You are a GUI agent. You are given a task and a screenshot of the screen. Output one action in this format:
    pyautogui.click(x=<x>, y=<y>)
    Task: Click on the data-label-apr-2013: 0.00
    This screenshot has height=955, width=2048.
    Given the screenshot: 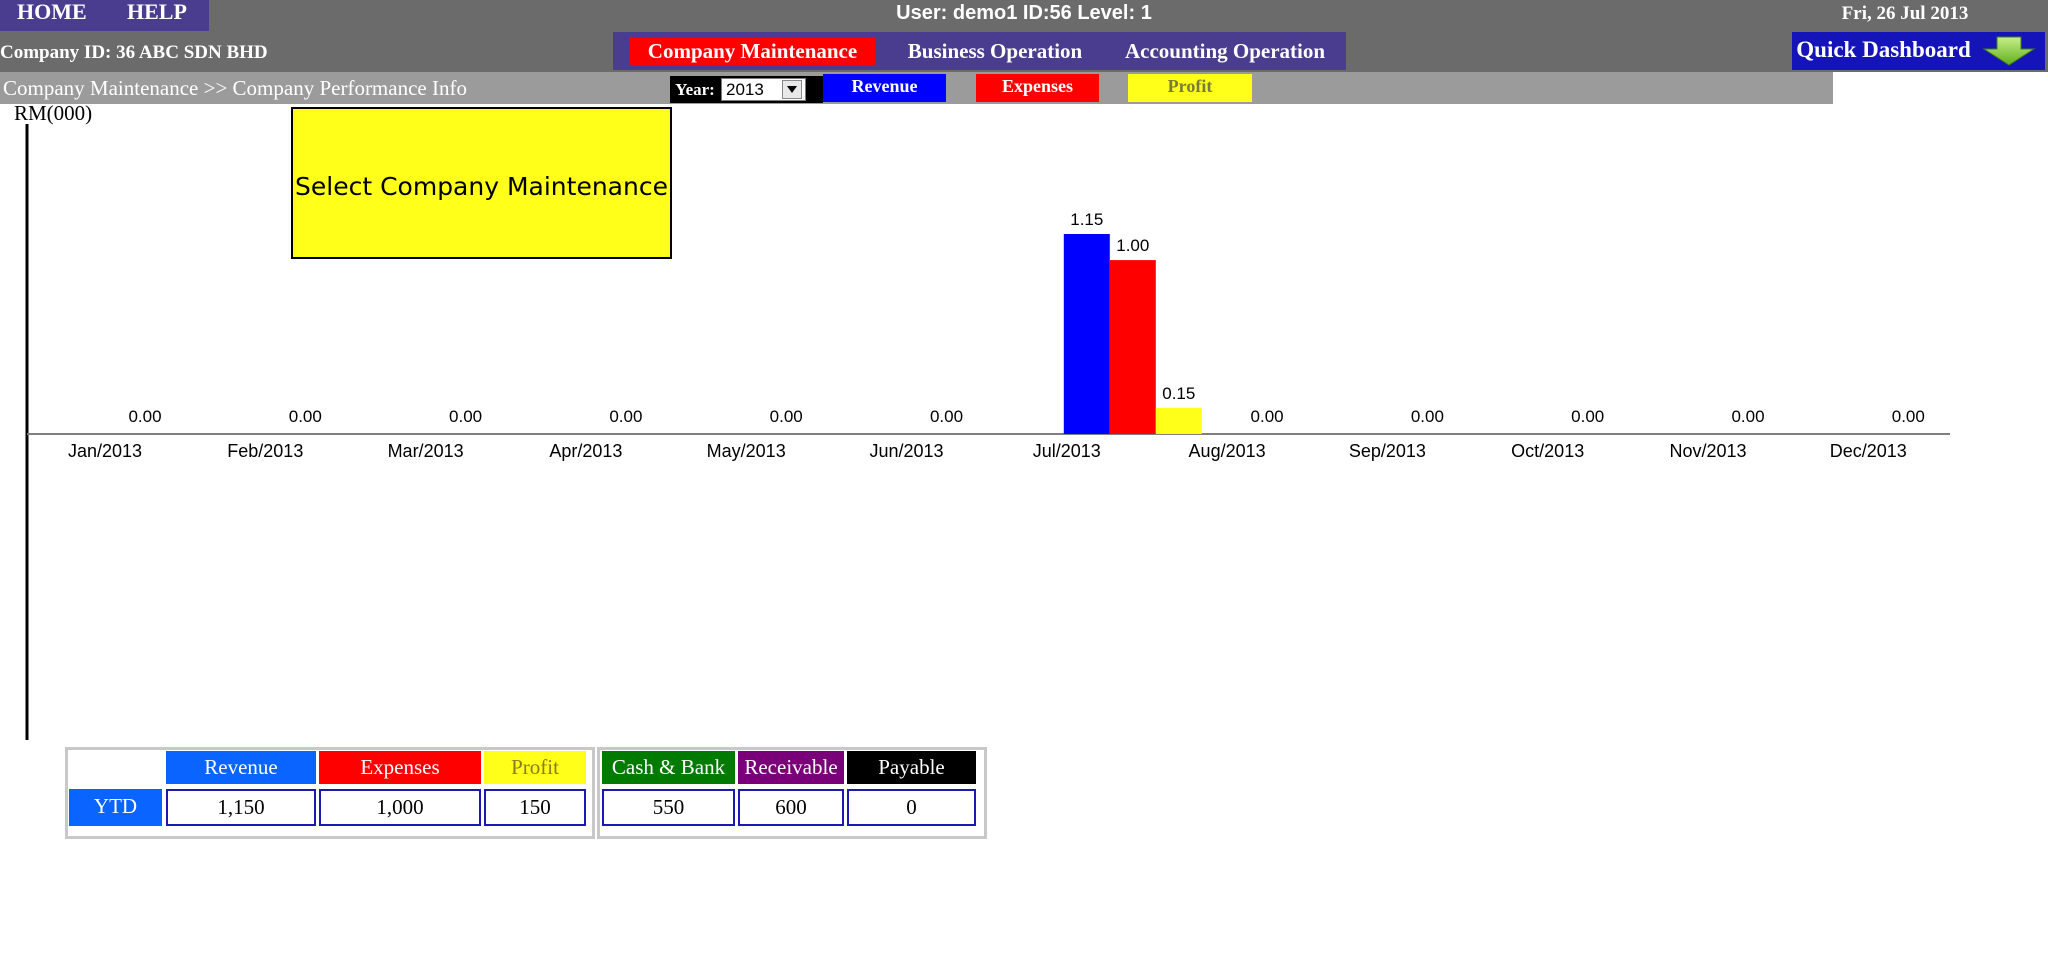 What is the action you would take?
    pyautogui.click(x=625, y=416)
    